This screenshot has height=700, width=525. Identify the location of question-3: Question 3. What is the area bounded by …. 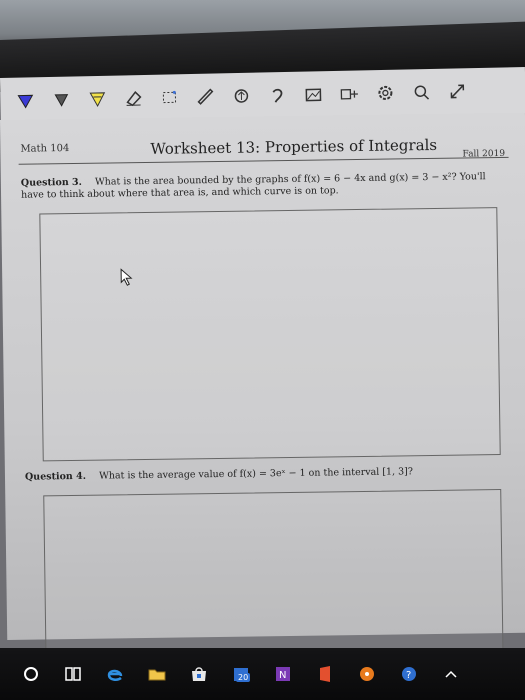
(266, 186).